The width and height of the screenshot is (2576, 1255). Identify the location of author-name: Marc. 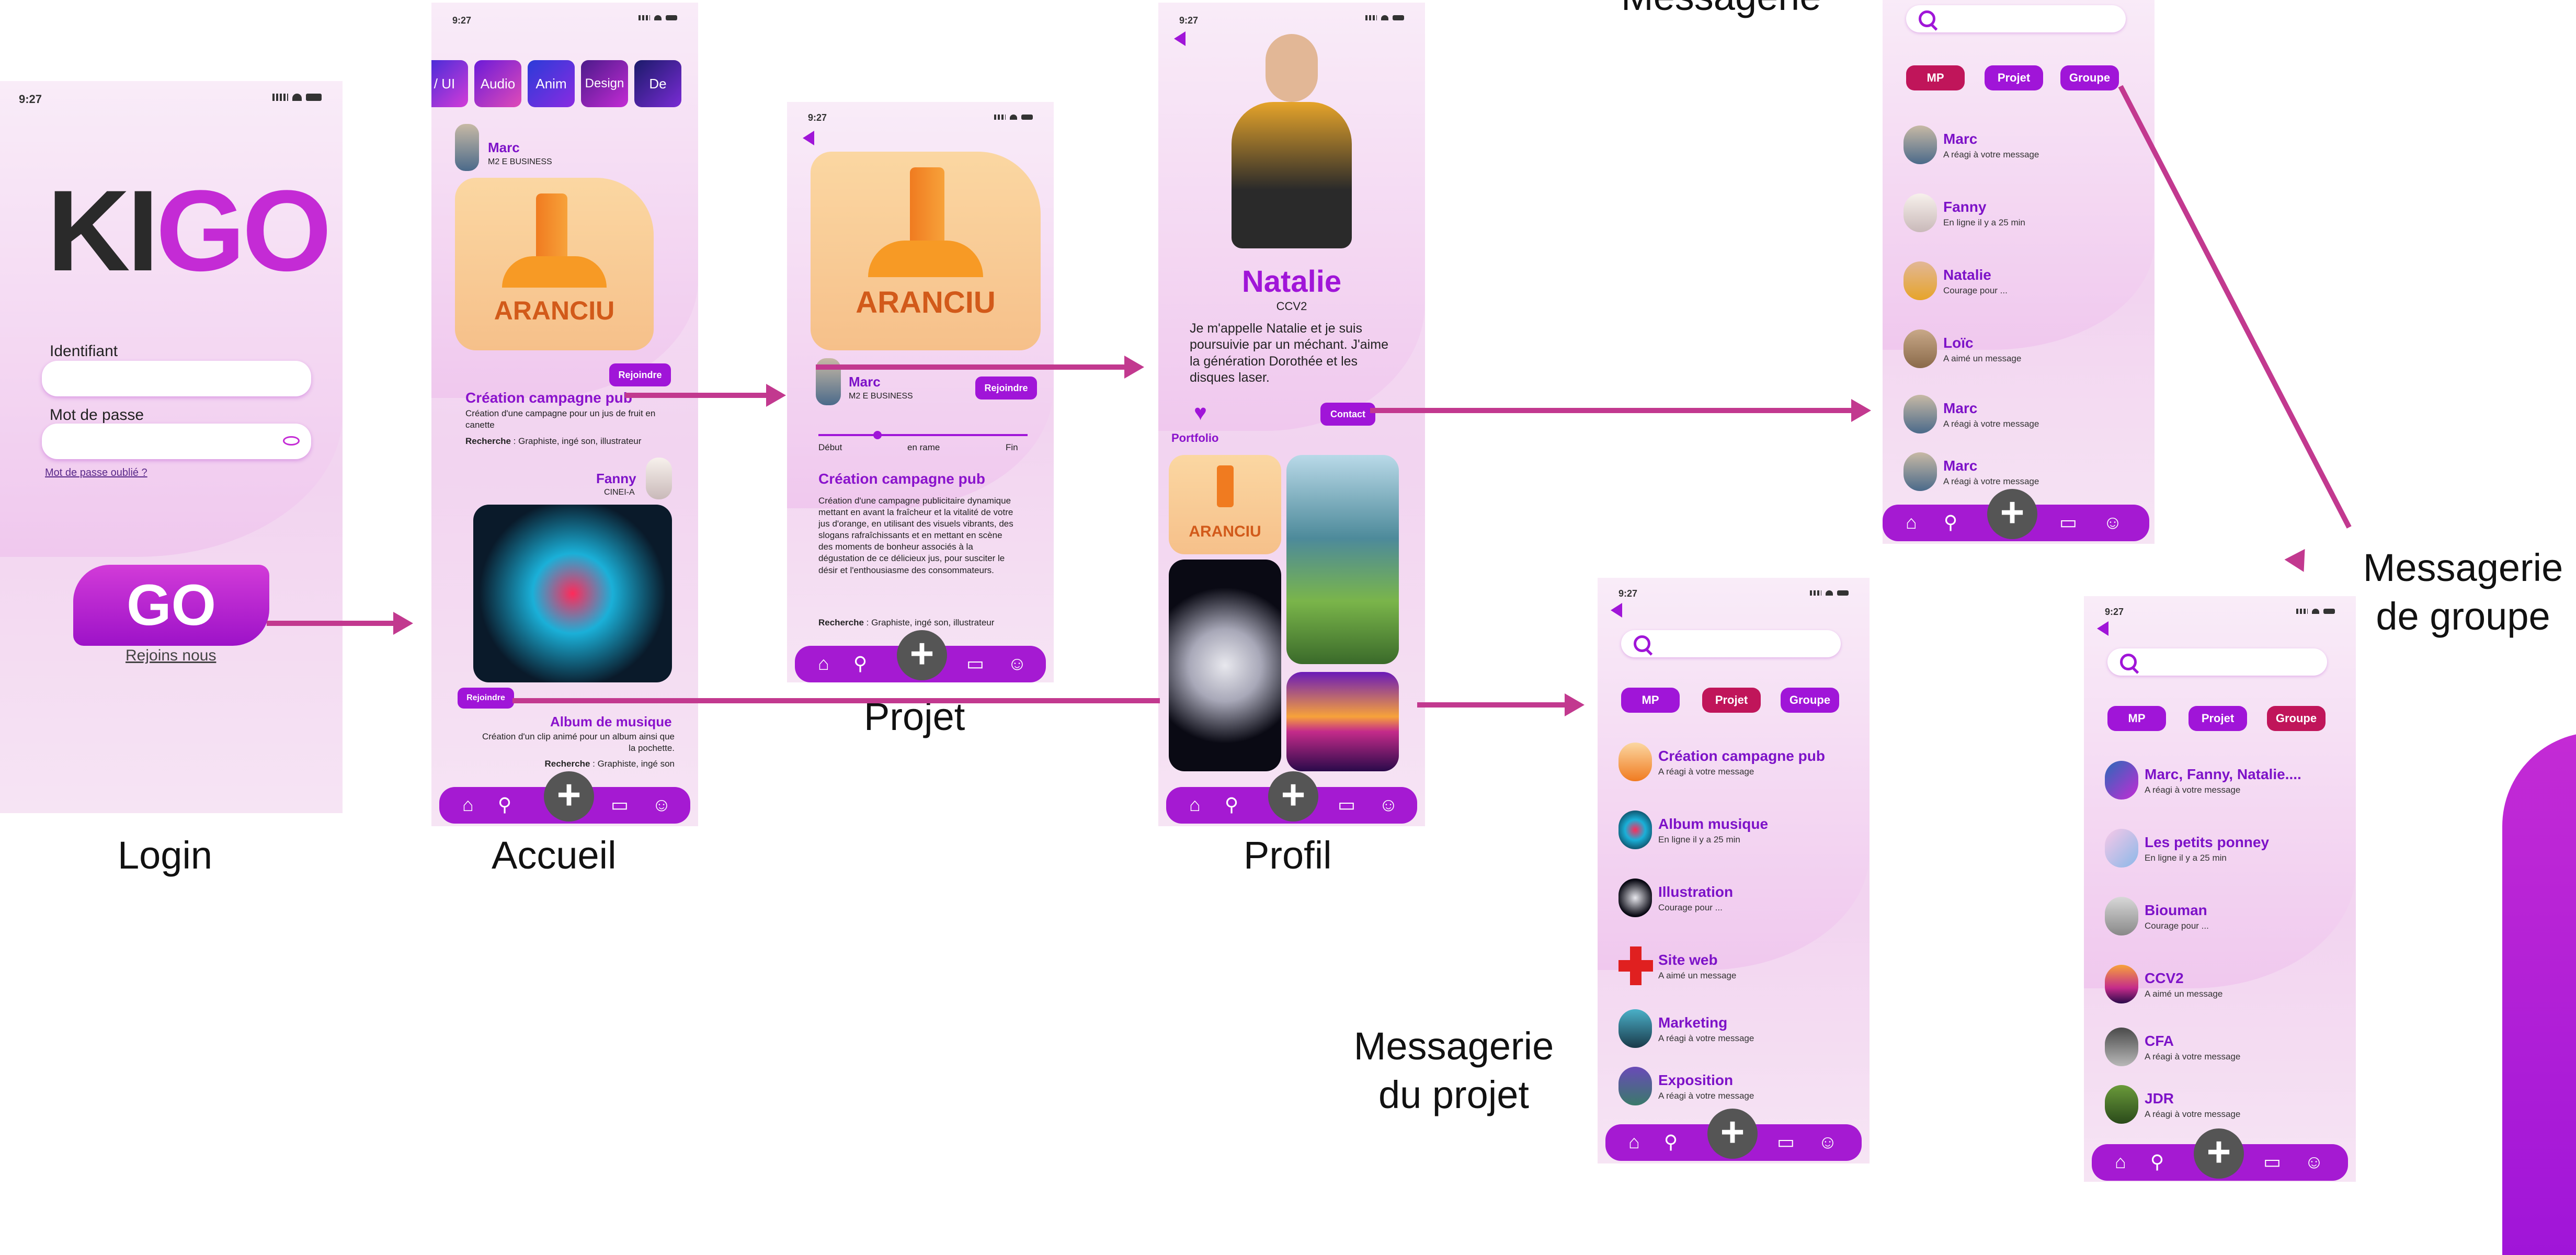
(865, 382).